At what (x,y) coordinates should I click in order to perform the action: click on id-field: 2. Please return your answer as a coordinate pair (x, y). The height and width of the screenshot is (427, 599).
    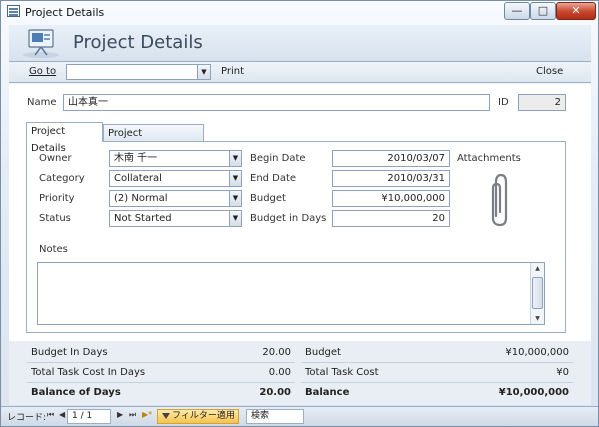
    Looking at the image, I should click on (542, 102).